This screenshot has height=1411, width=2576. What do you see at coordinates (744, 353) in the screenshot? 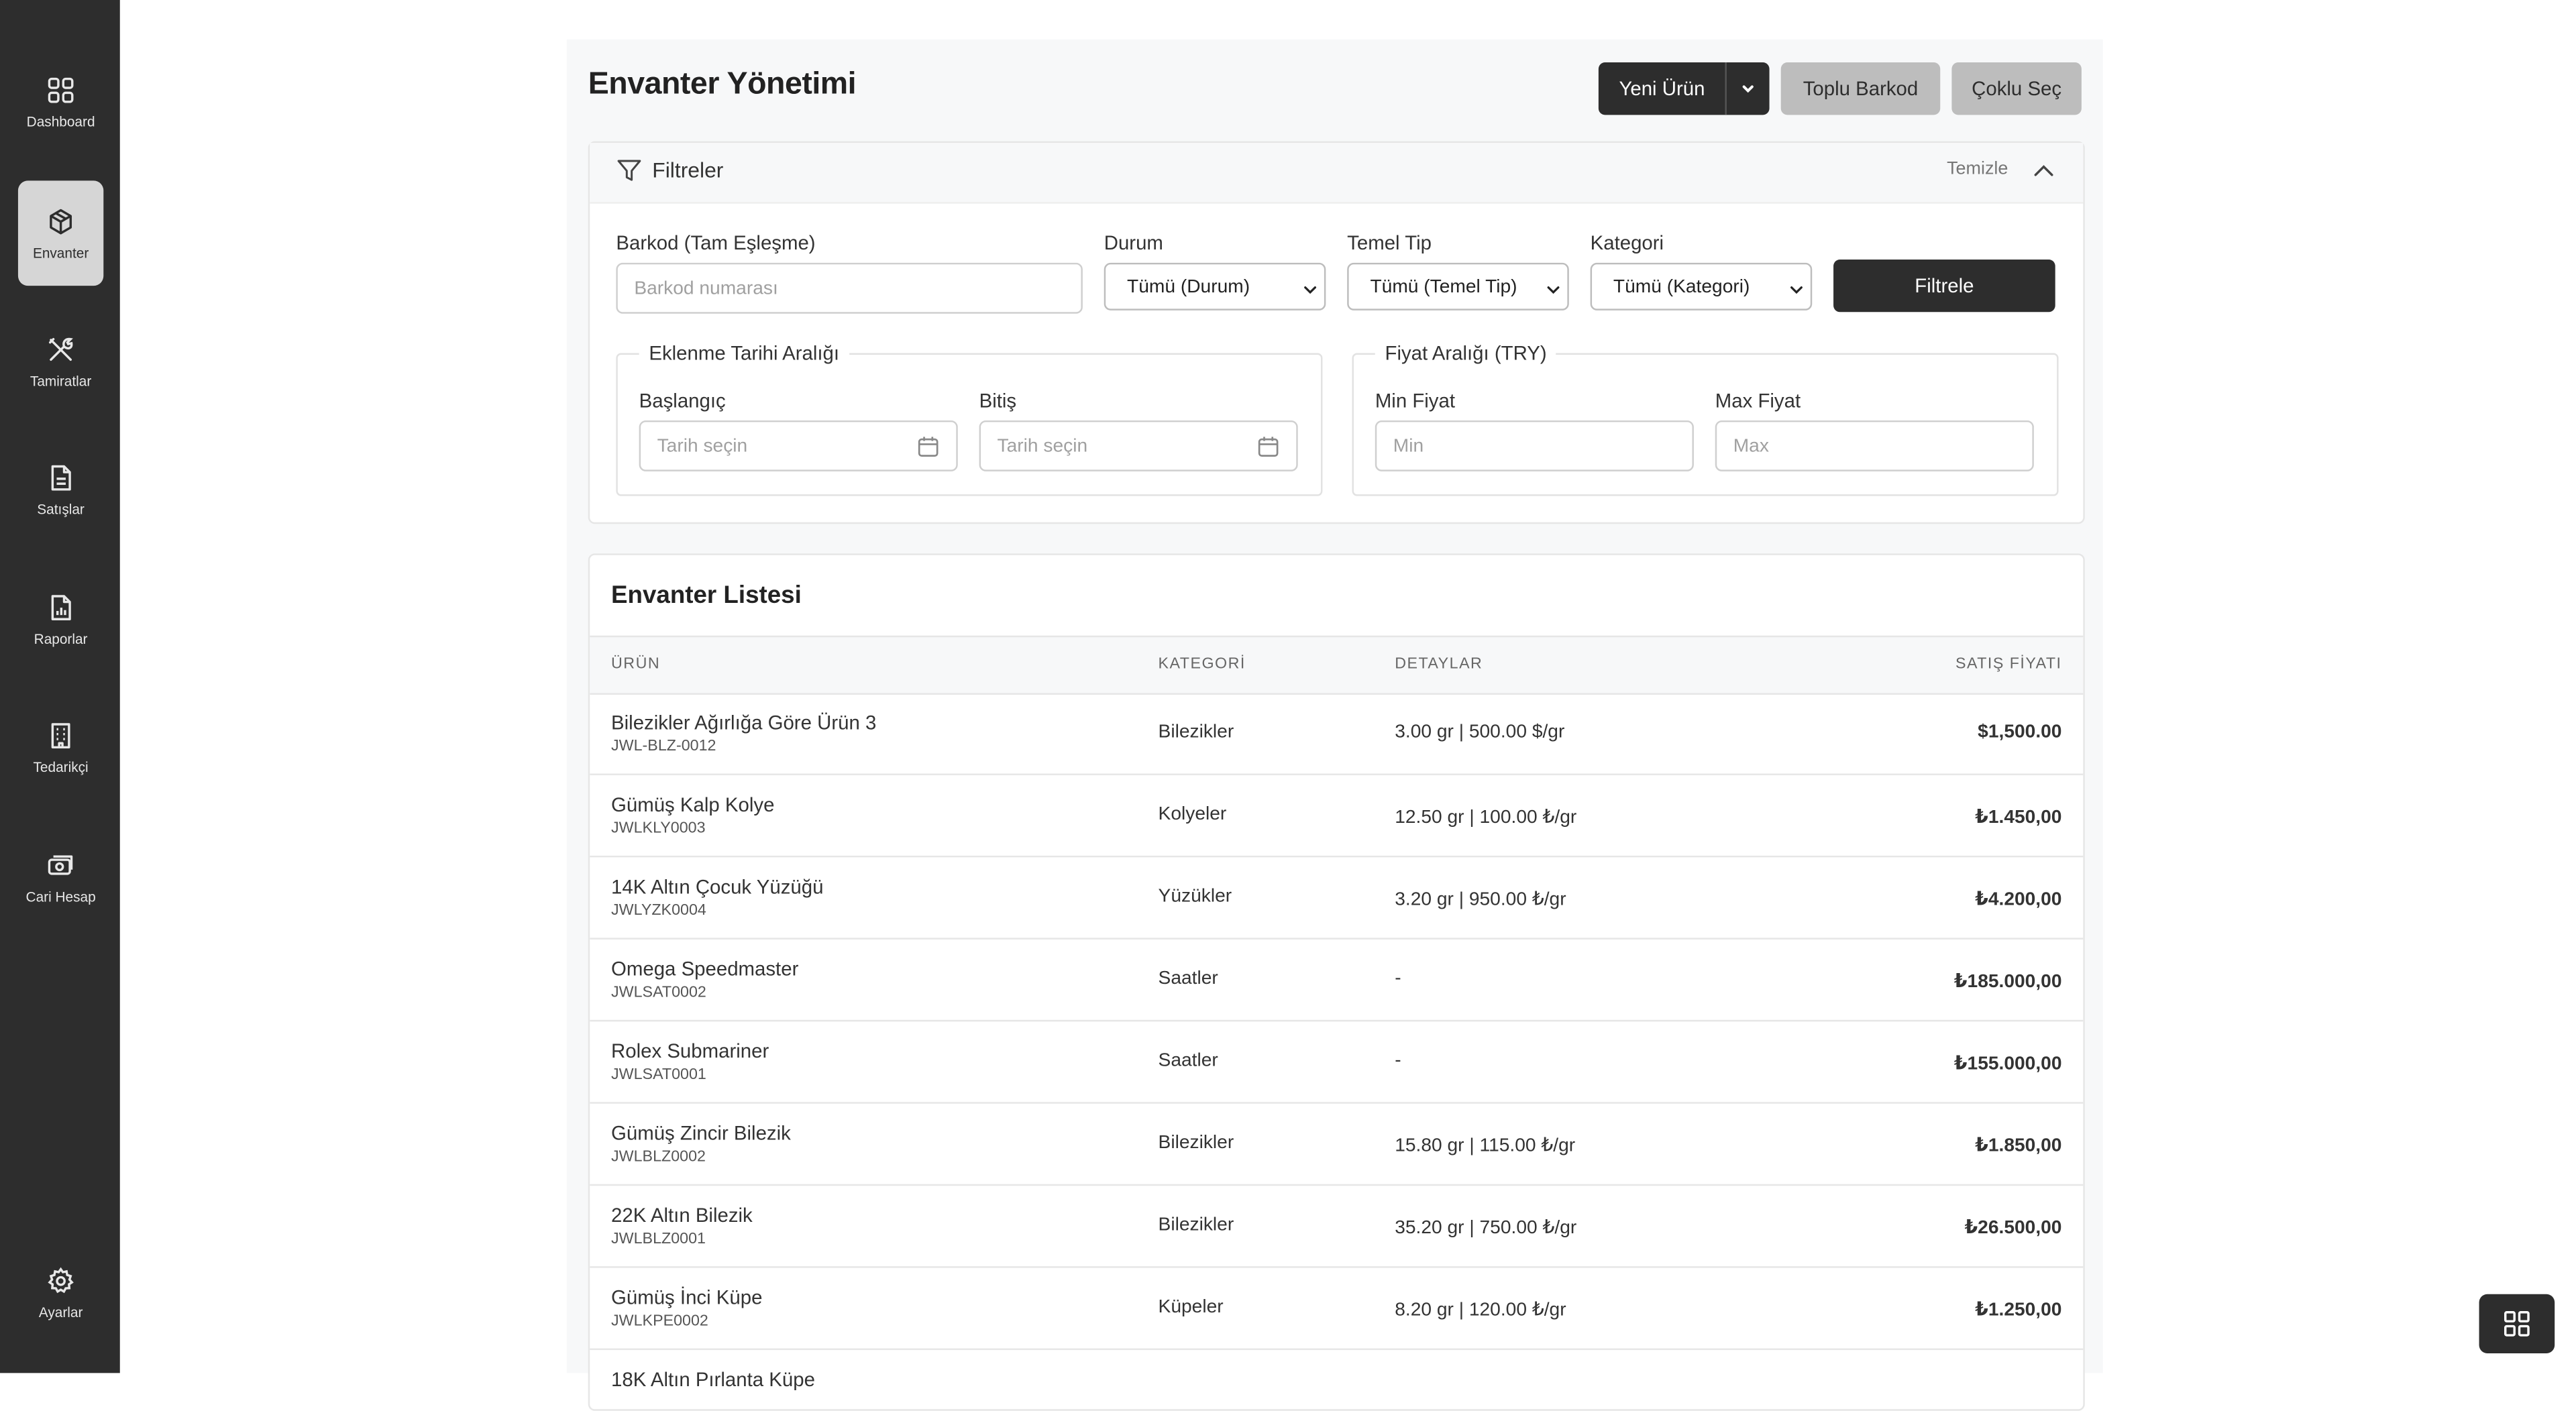
I see `date-range-legend: Eklenme Tarihi Aralığı` at bounding box center [744, 353].